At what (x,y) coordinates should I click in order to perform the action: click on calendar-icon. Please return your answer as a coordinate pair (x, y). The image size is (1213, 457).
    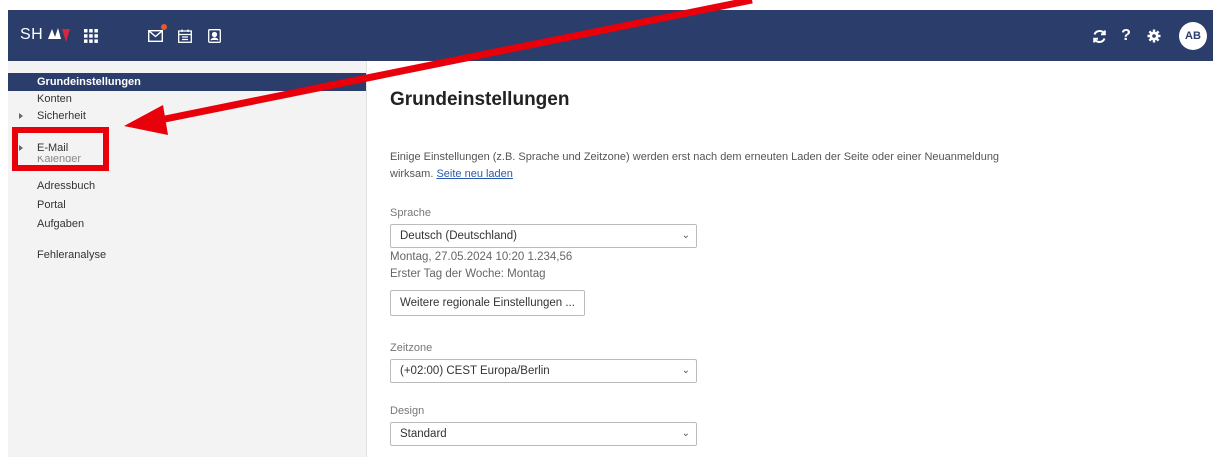
    Looking at the image, I should click on (185, 36).